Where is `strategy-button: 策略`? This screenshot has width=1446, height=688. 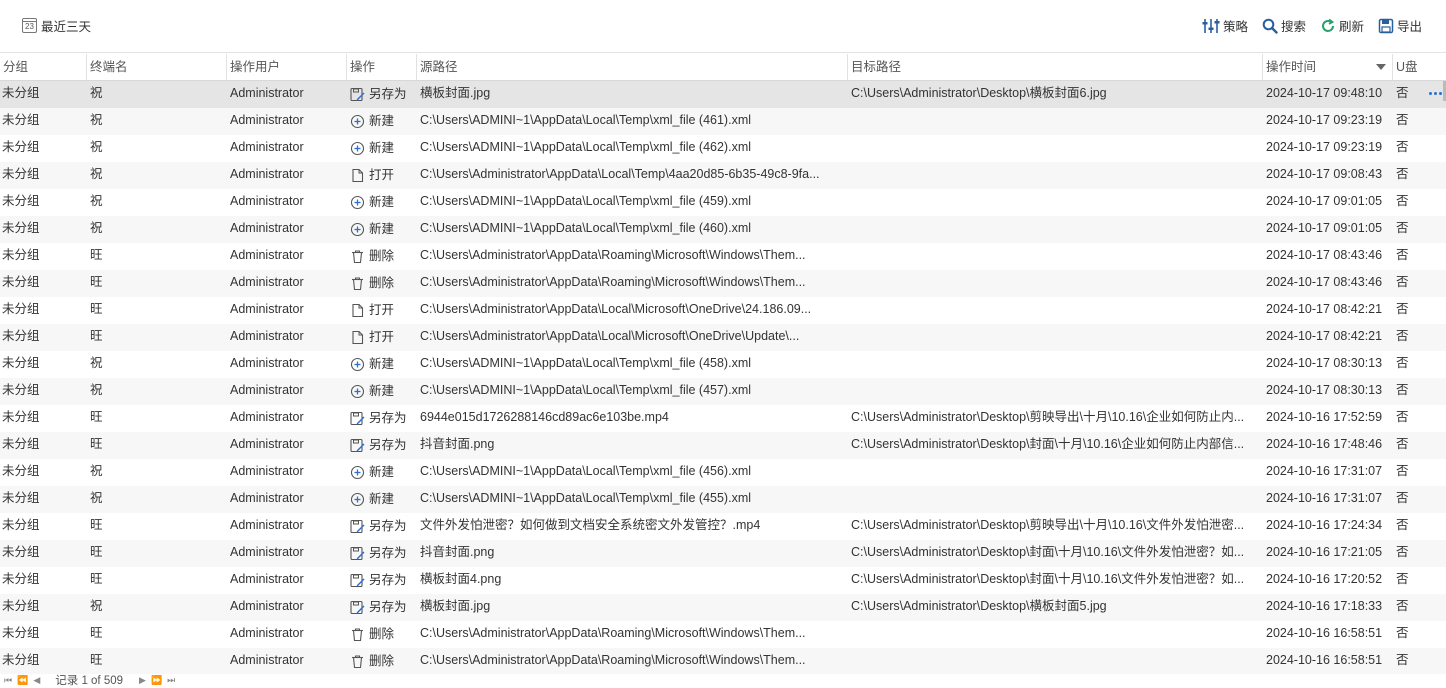 strategy-button: 策略 is located at coordinates (1225, 25).